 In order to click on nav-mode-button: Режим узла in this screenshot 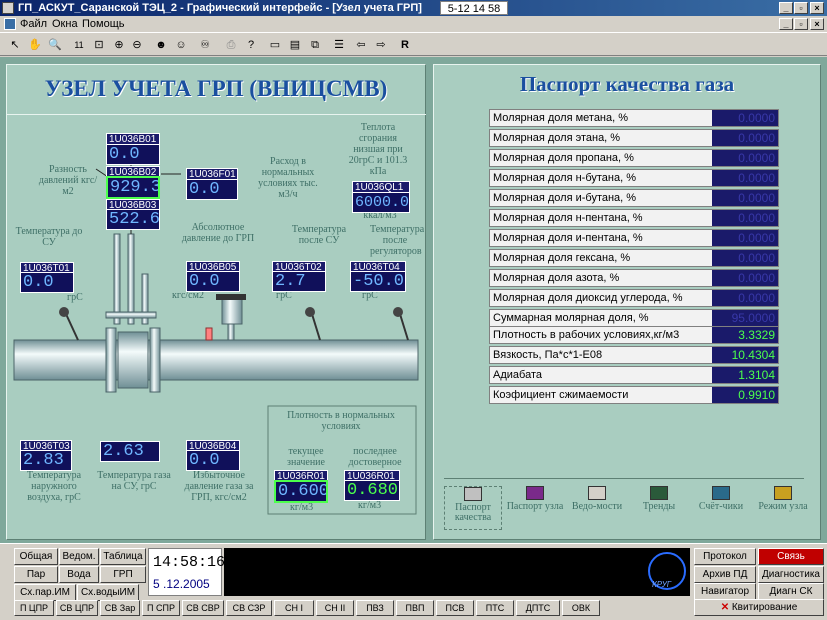, I will do `click(783, 508)`.